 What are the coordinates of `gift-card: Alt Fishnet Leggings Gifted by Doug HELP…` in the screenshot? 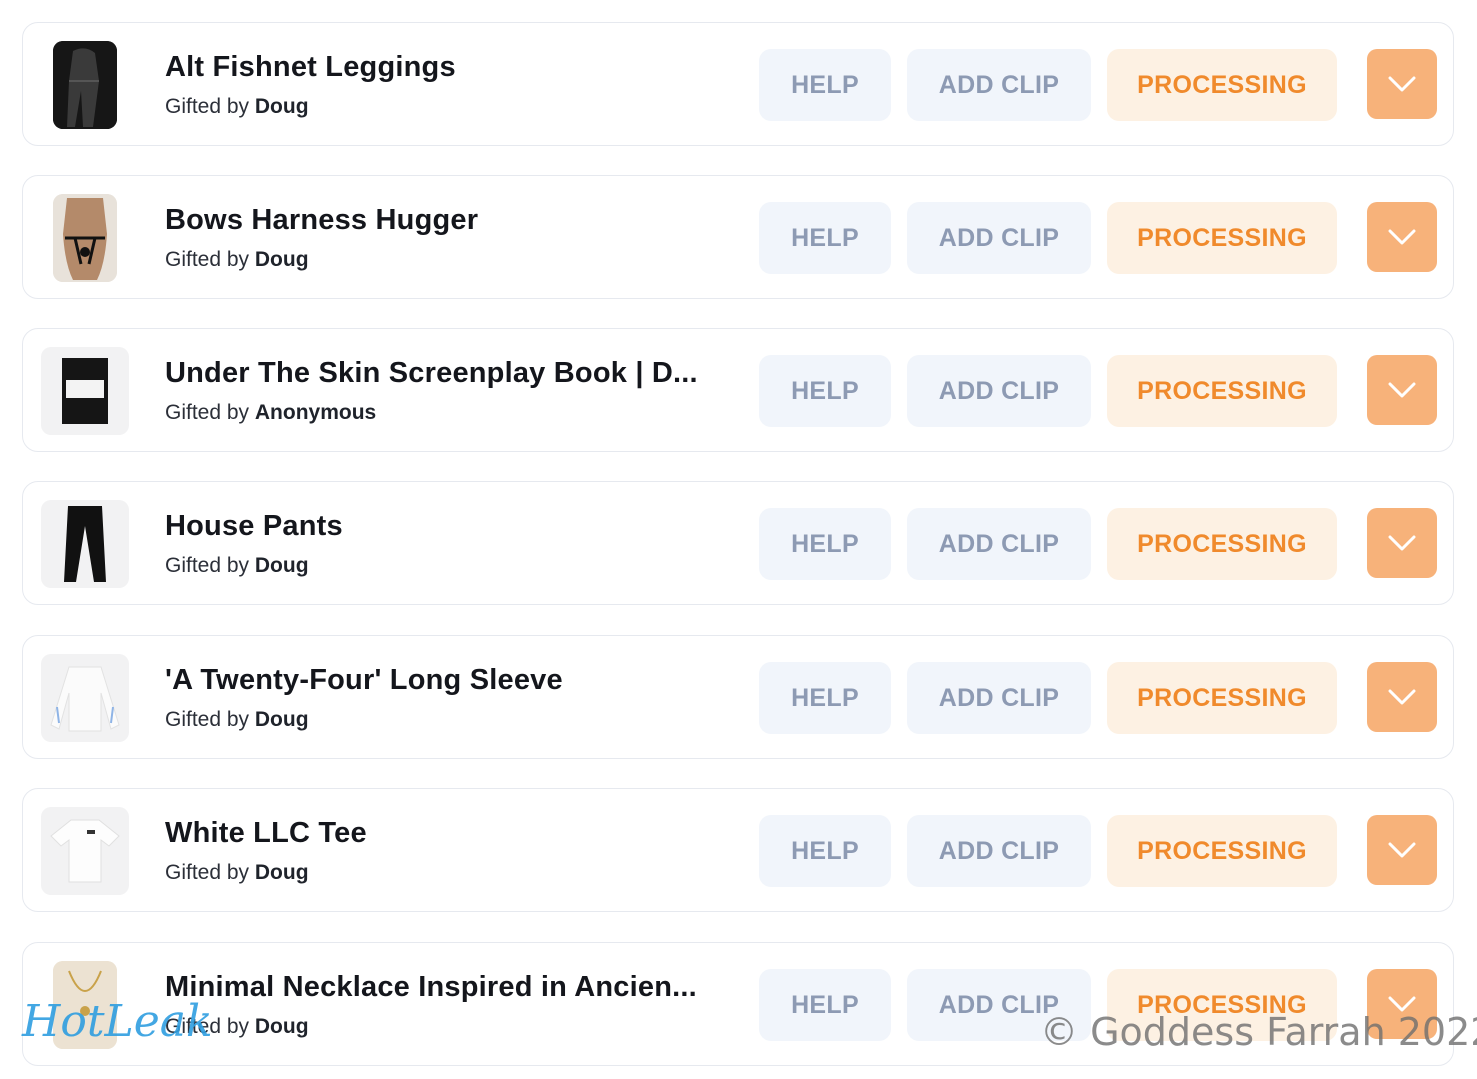 It's located at (738, 84).